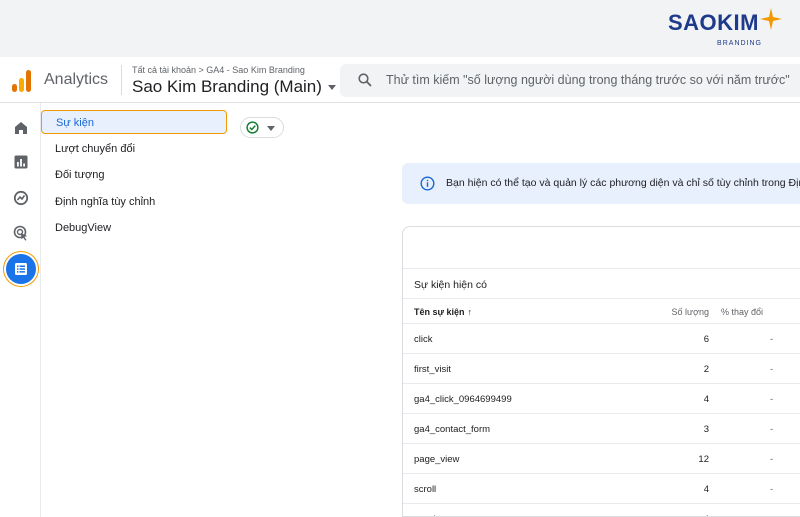 Image resolution: width=800 pixels, height=517 pixels. I want to click on home-icon, so click(21, 128).